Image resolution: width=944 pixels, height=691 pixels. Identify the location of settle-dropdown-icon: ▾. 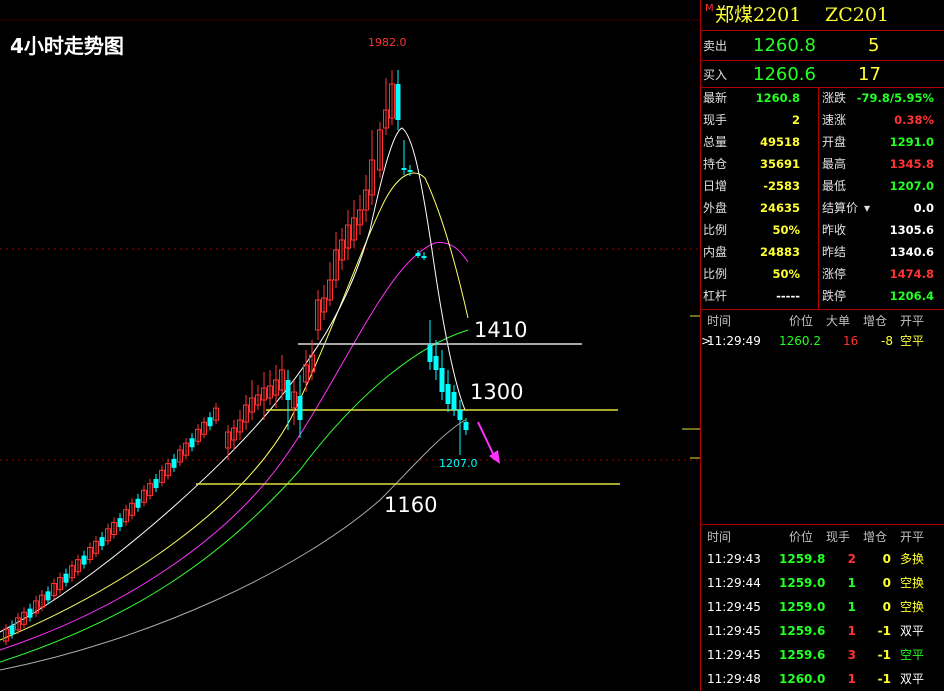
(867, 208).